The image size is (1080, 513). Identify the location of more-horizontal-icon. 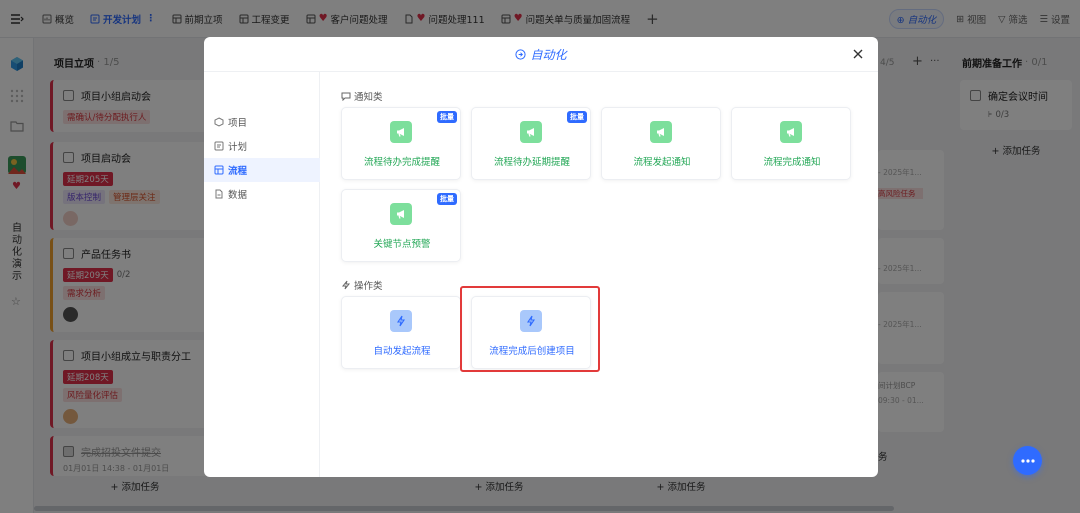
(1027, 460).